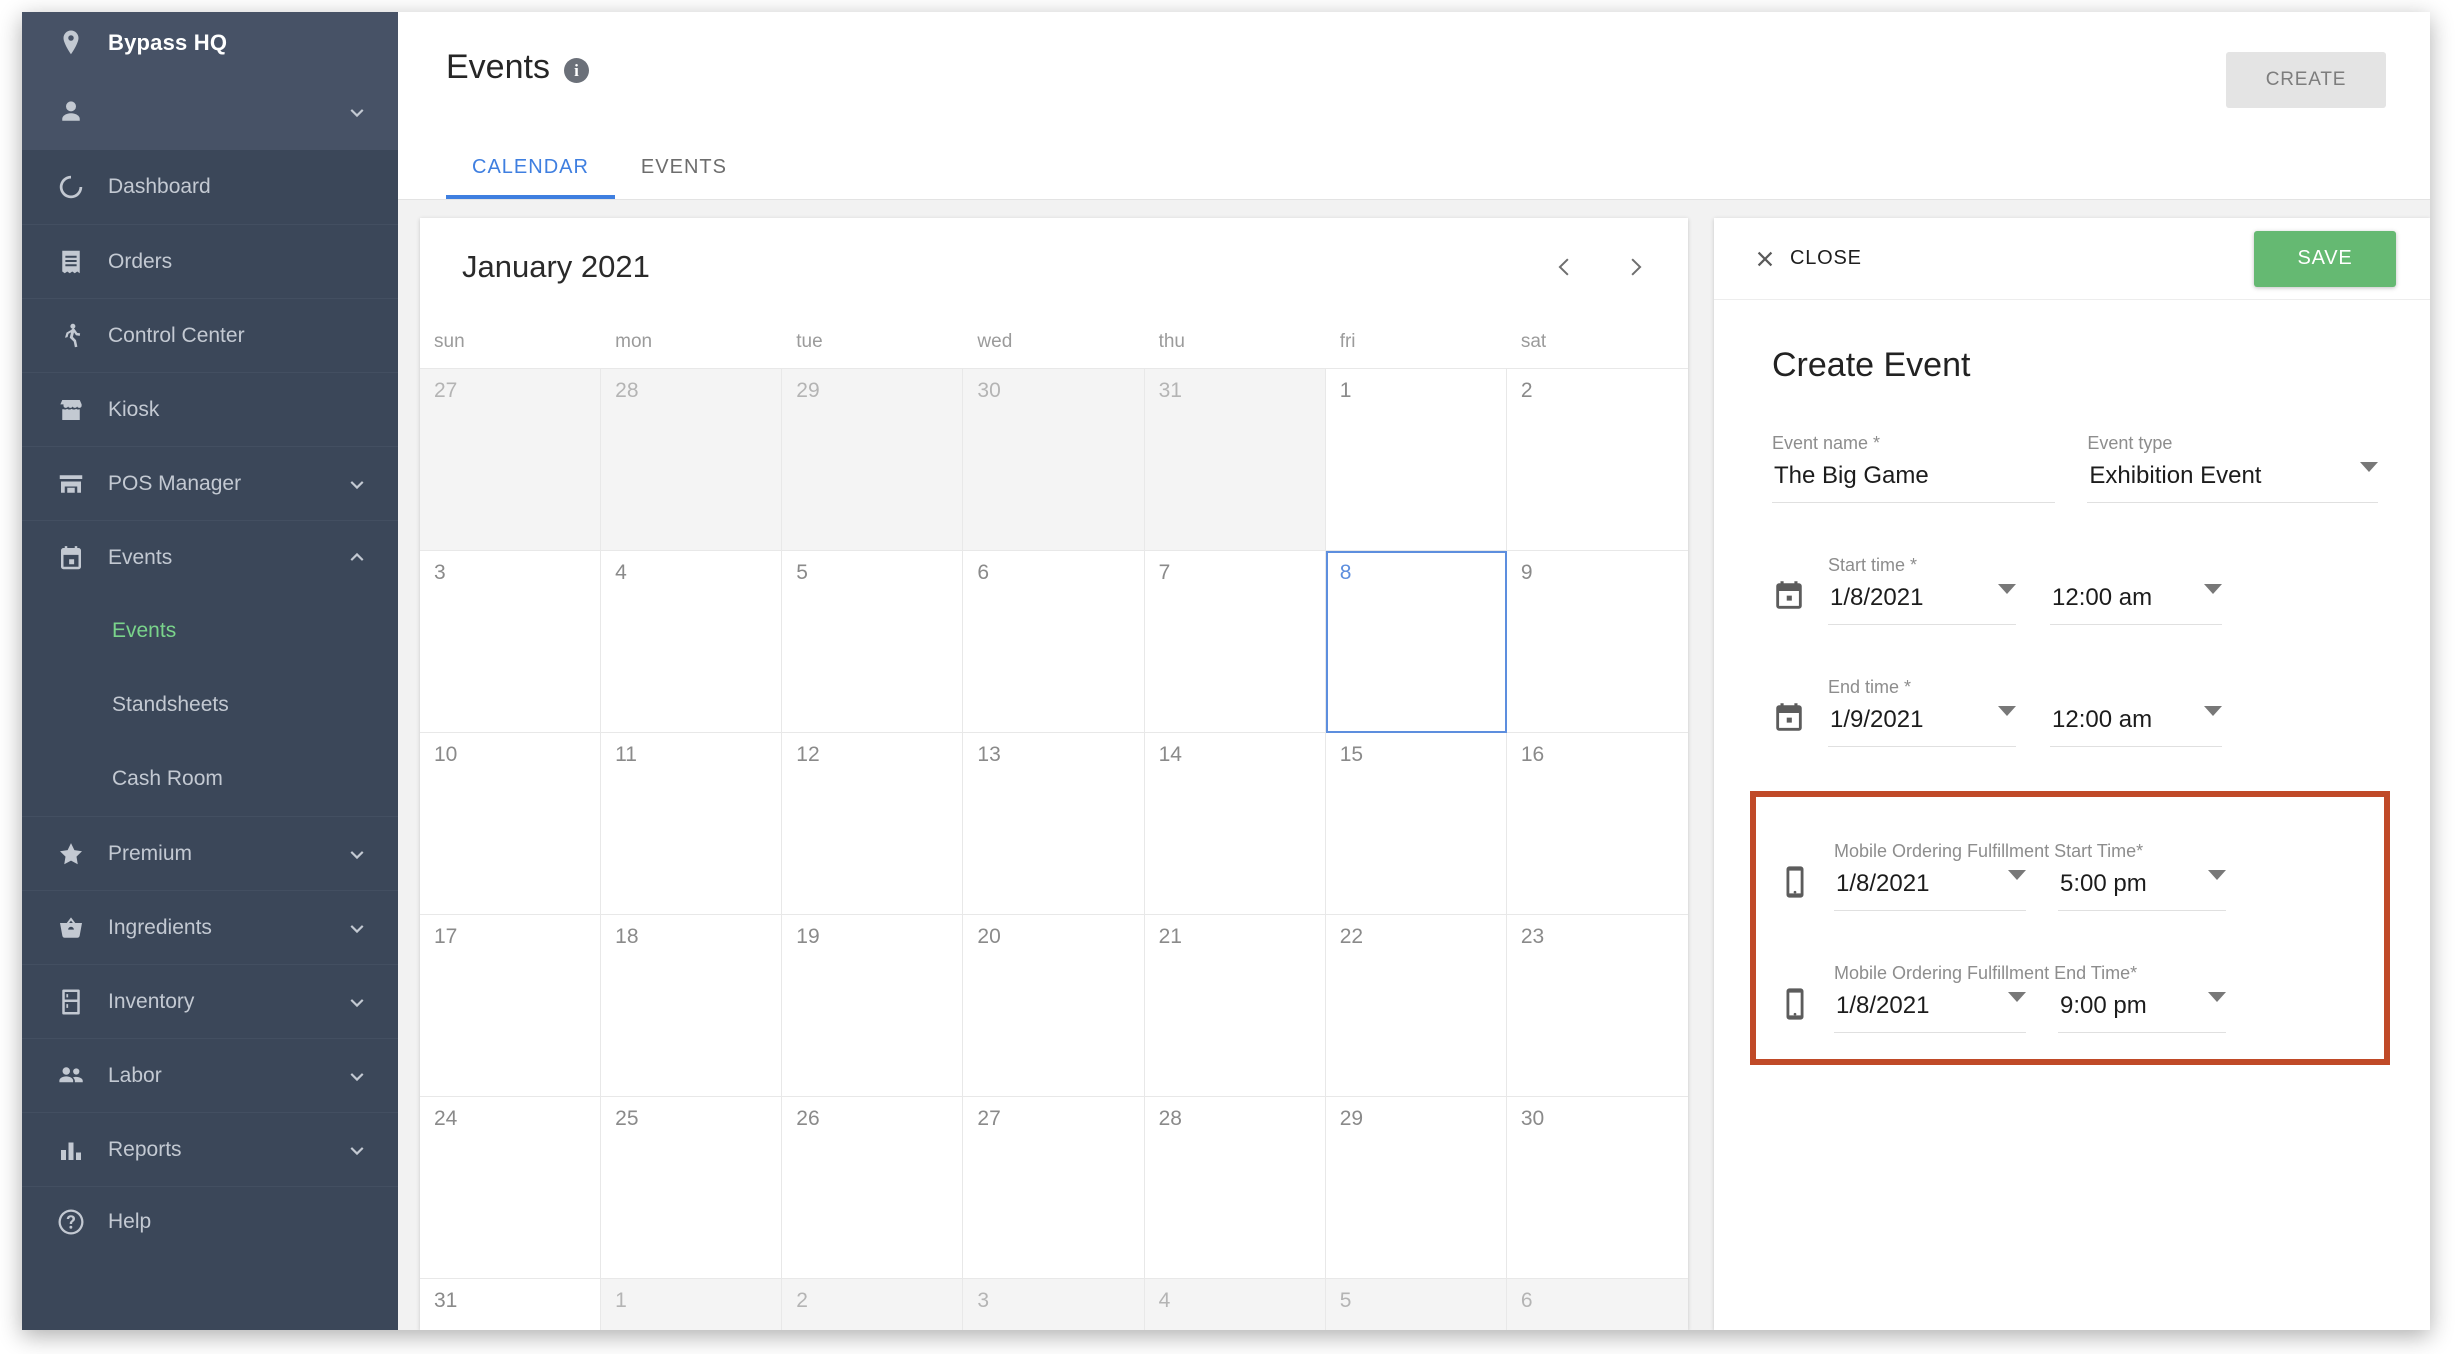 The height and width of the screenshot is (1354, 2462). What do you see at coordinates (1235, 642) in the screenshot?
I see `calendar-day-cell: 7` at bounding box center [1235, 642].